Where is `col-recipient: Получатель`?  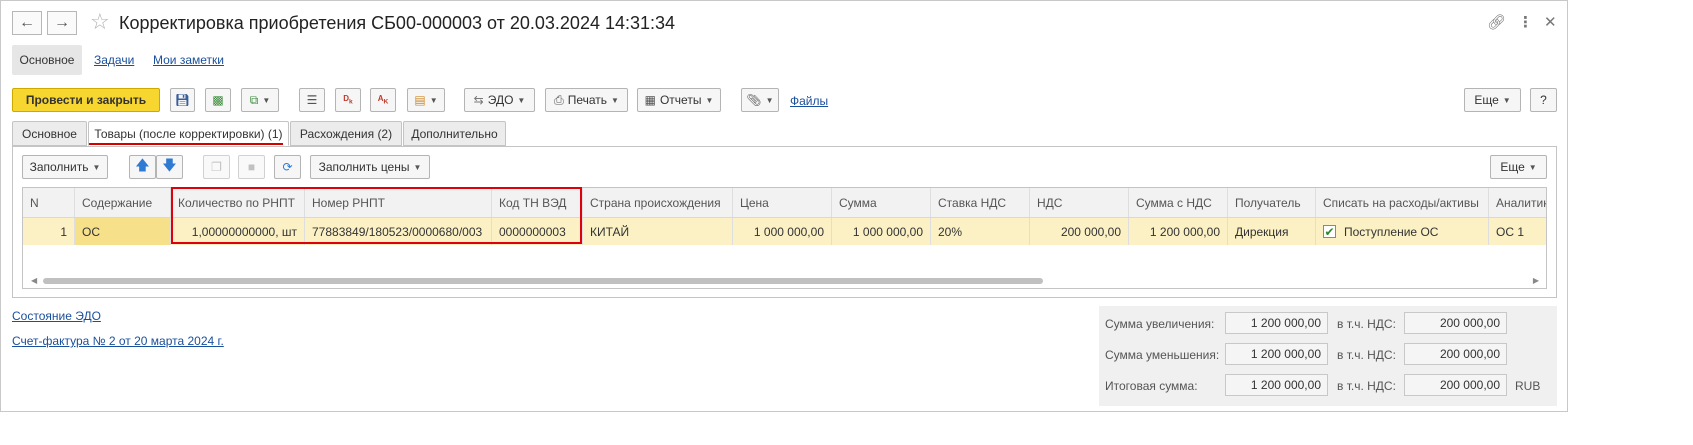
col-recipient: Получатель is located at coordinates (1272, 202).